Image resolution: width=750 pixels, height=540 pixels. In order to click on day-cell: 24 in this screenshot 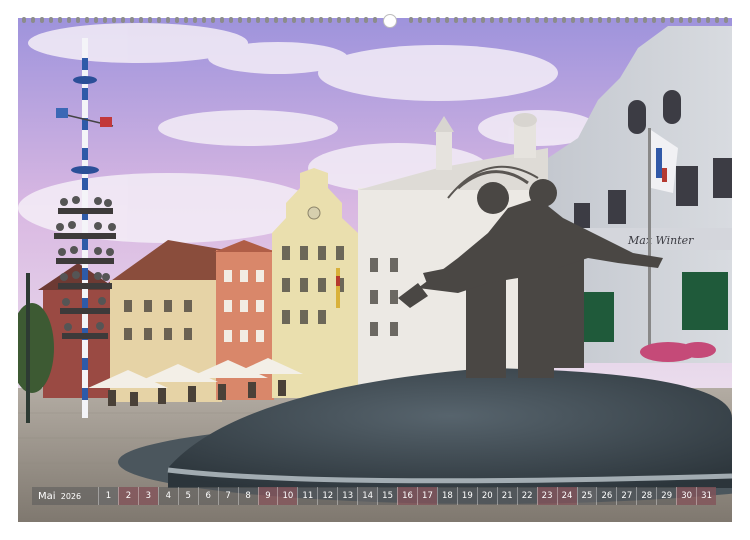, I will do `click(566, 496)`.